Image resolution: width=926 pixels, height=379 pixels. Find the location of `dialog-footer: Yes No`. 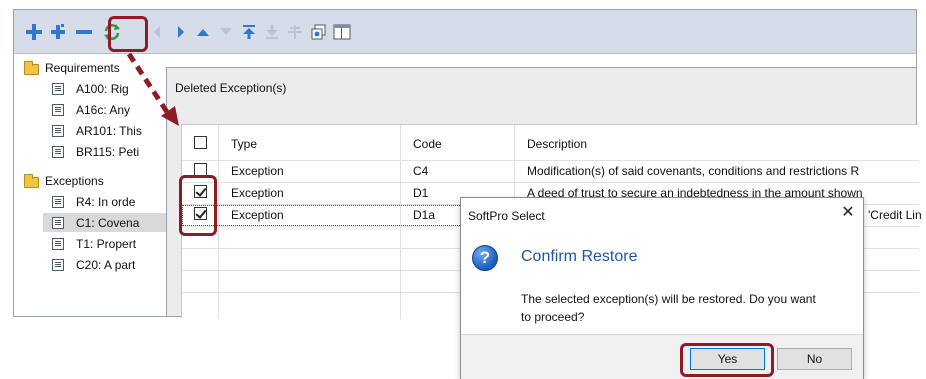

dialog-footer: Yes No is located at coordinates (662, 356).